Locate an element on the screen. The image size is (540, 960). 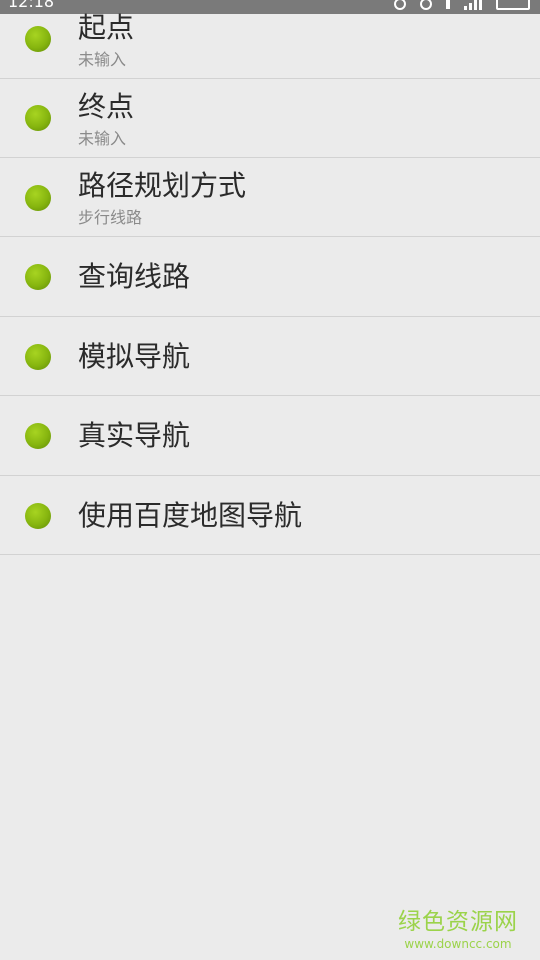
menu-item-subtitle: 步行线路 is located at coordinates (110, 217).